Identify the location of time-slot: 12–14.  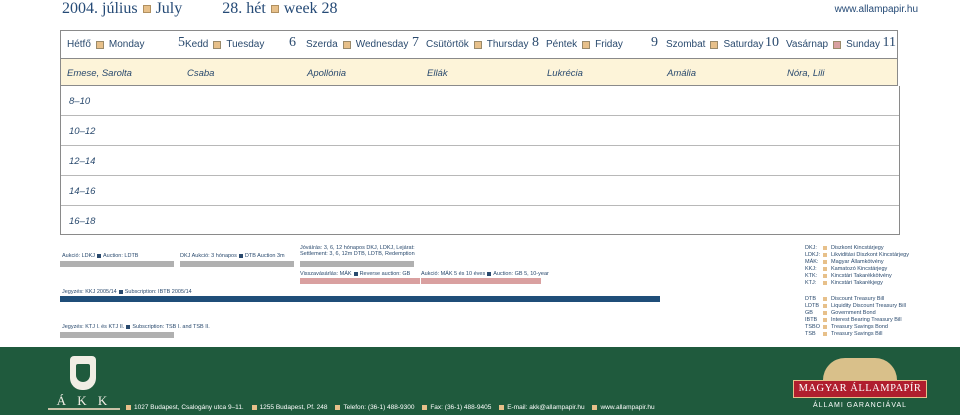
(480, 161).